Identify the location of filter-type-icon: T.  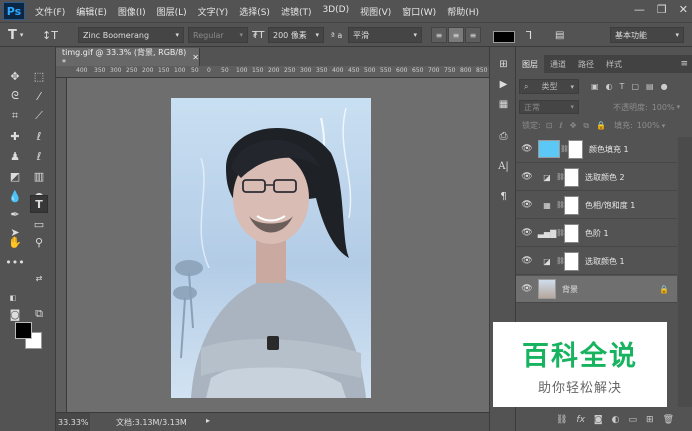
(622, 86).